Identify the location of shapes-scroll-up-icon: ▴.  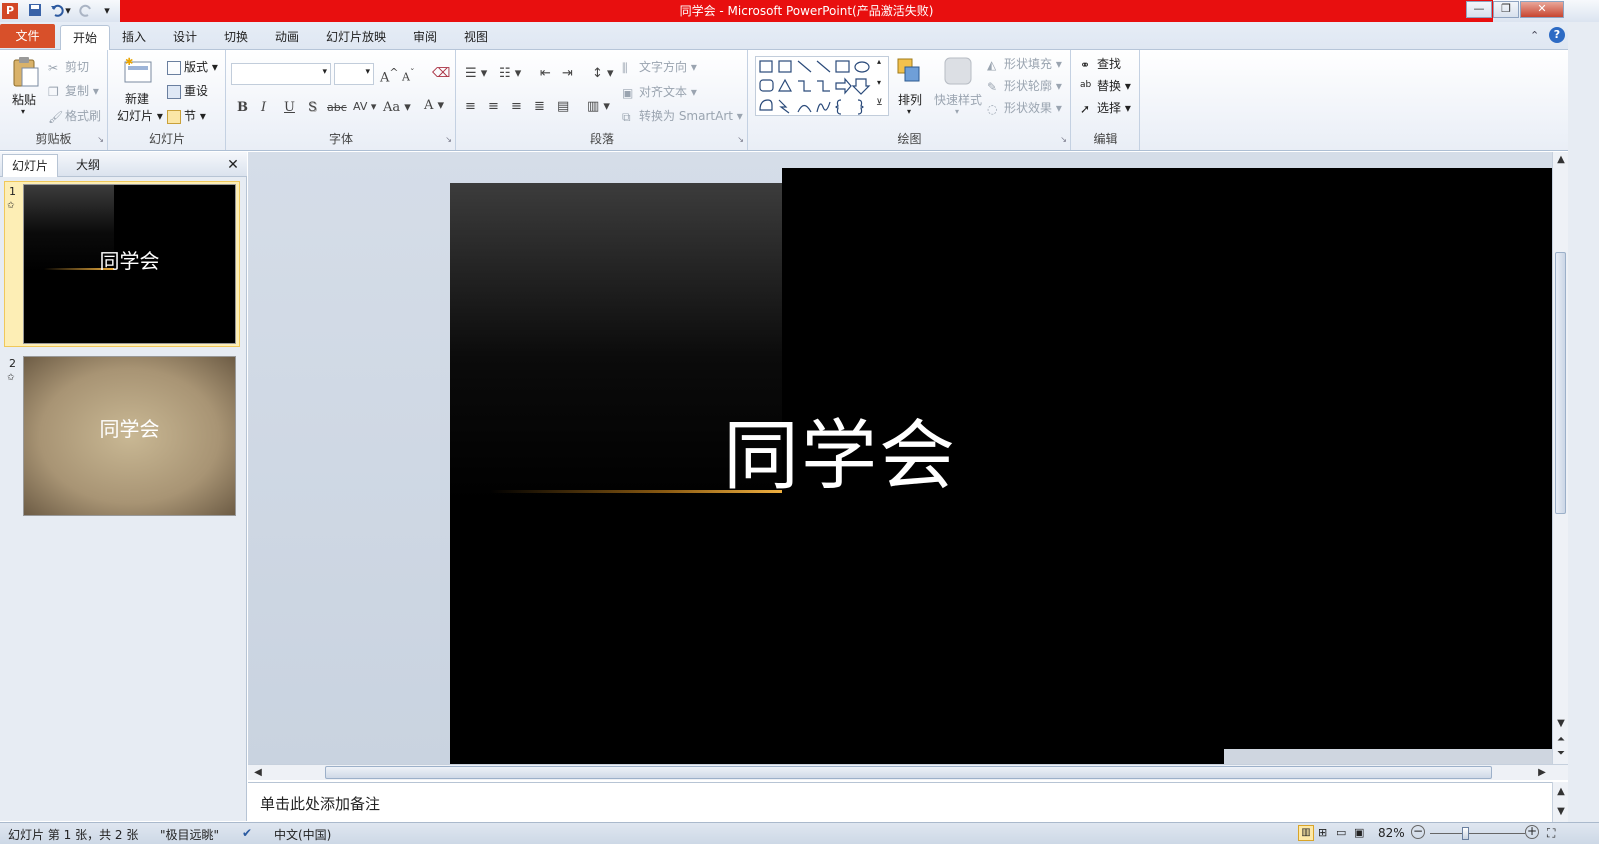
(879, 61).